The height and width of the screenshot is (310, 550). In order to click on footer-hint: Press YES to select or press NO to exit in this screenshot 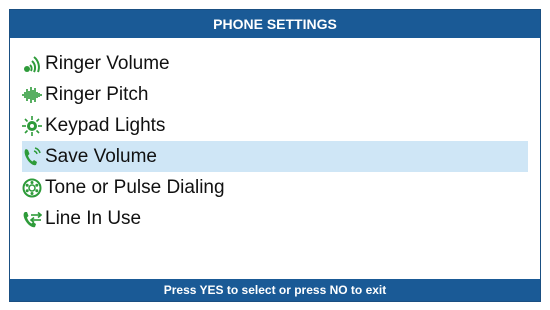, I will do `click(275, 290)`.